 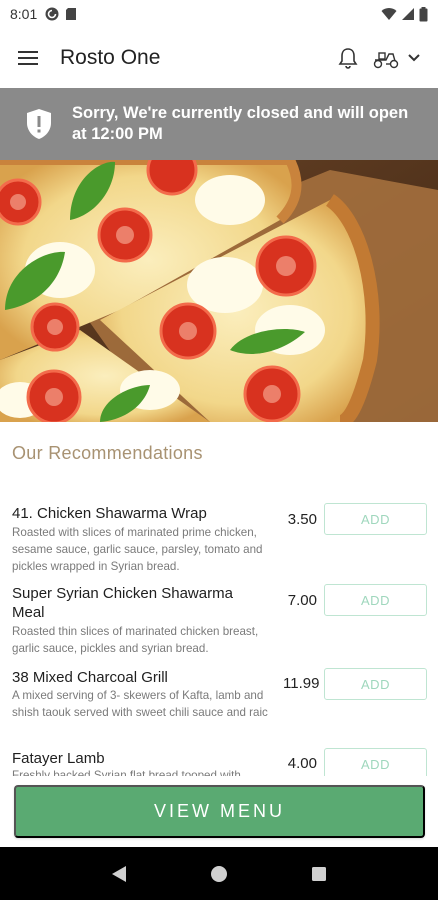 What do you see at coordinates (28, 58) in the screenshot?
I see `hamburger-menu-icon` at bounding box center [28, 58].